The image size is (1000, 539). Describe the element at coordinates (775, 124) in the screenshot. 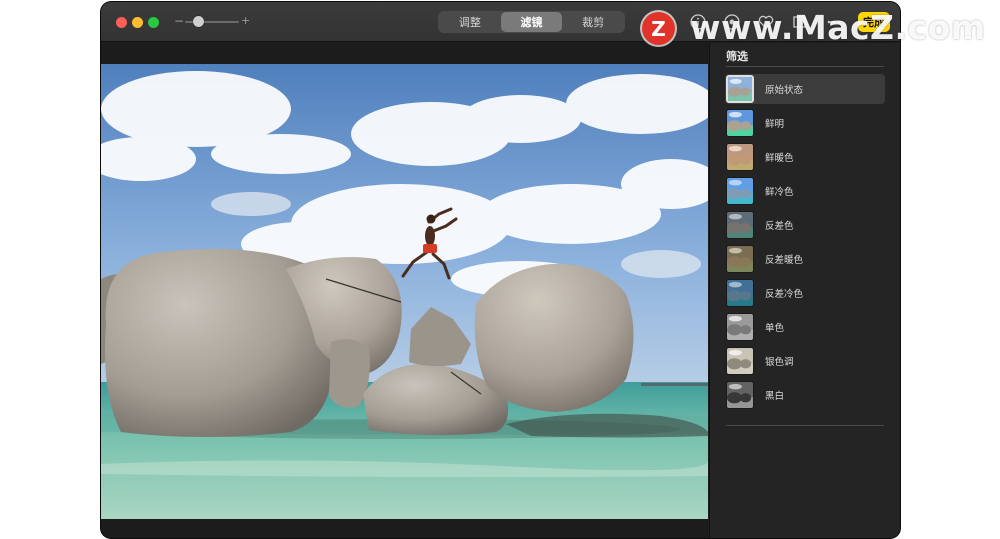

I see `filter-label: 鲜明` at that location.